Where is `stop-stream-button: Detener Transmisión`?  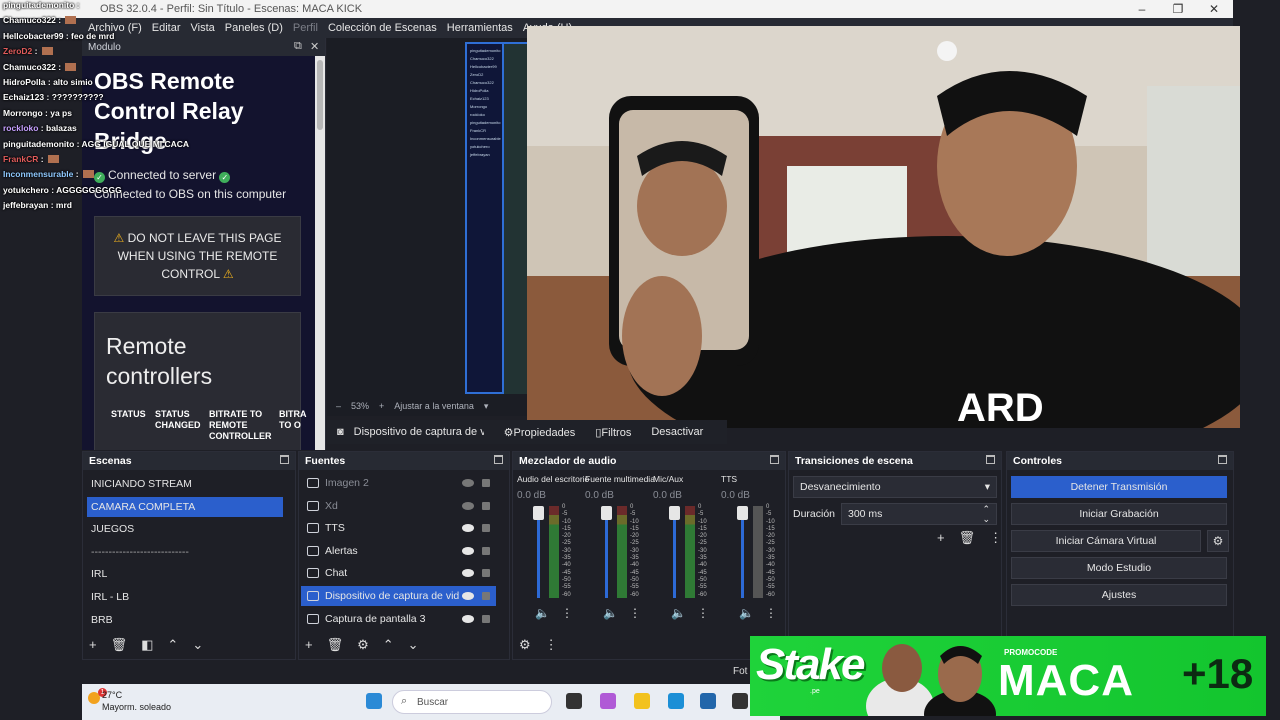
stop-stream-button: Detener Transmisión is located at coordinates (1119, 487).